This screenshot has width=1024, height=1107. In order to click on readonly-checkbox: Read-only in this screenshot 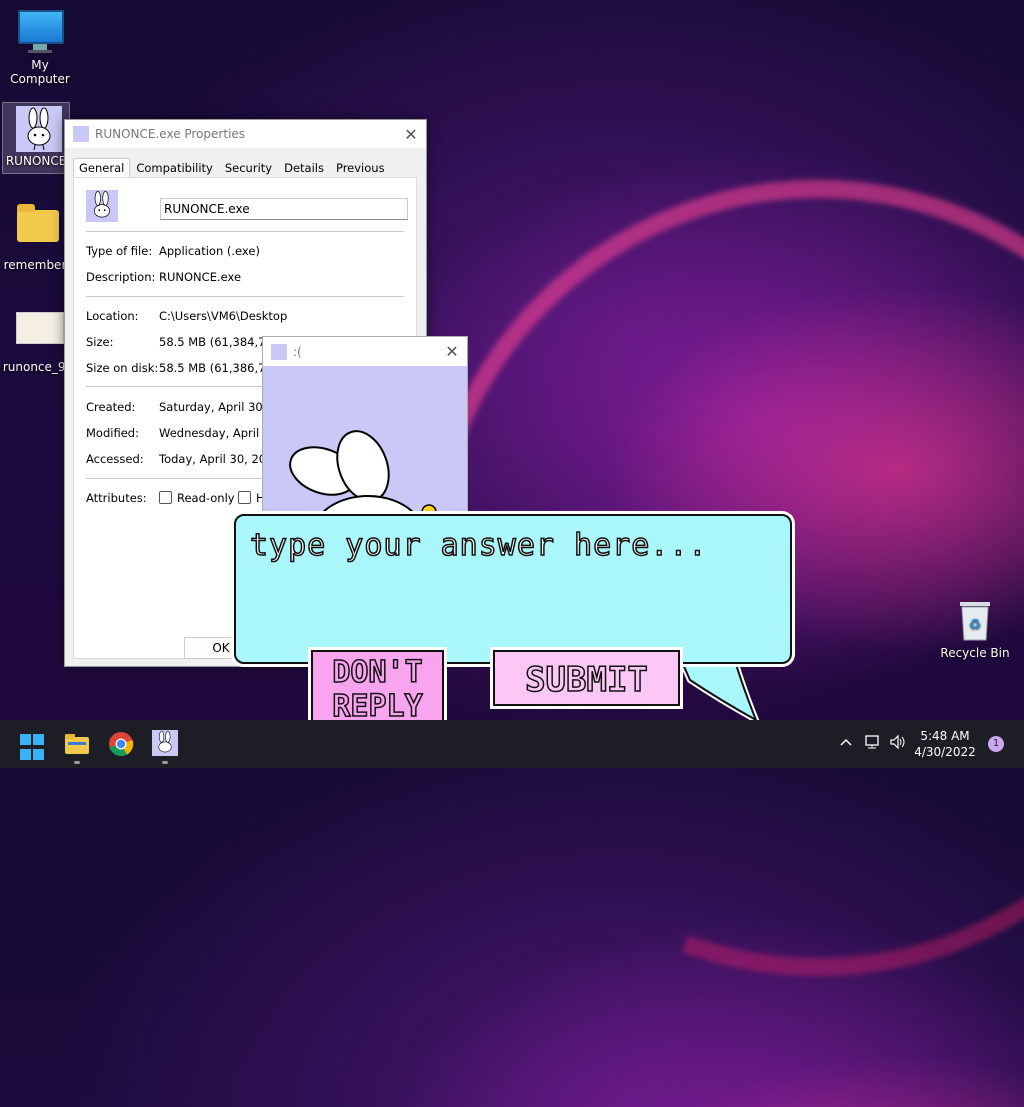, I will do `click(197, 498)`.